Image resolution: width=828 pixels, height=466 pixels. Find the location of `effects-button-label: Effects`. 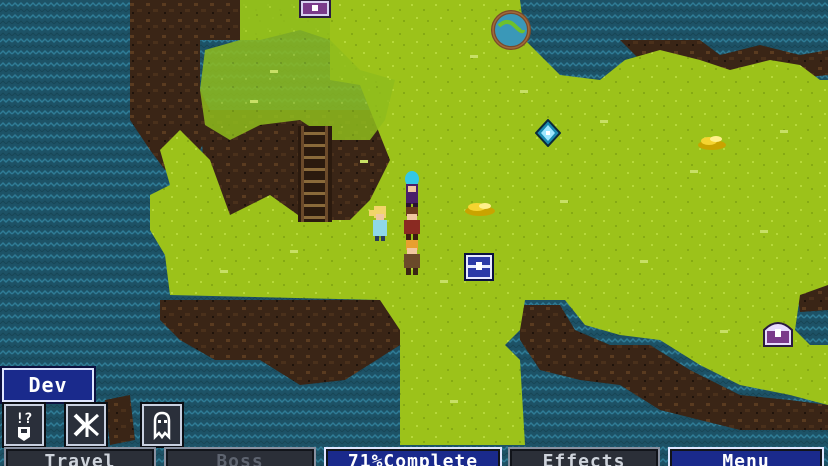

effects-button-label: Effects is located at coordinates (584, 458).